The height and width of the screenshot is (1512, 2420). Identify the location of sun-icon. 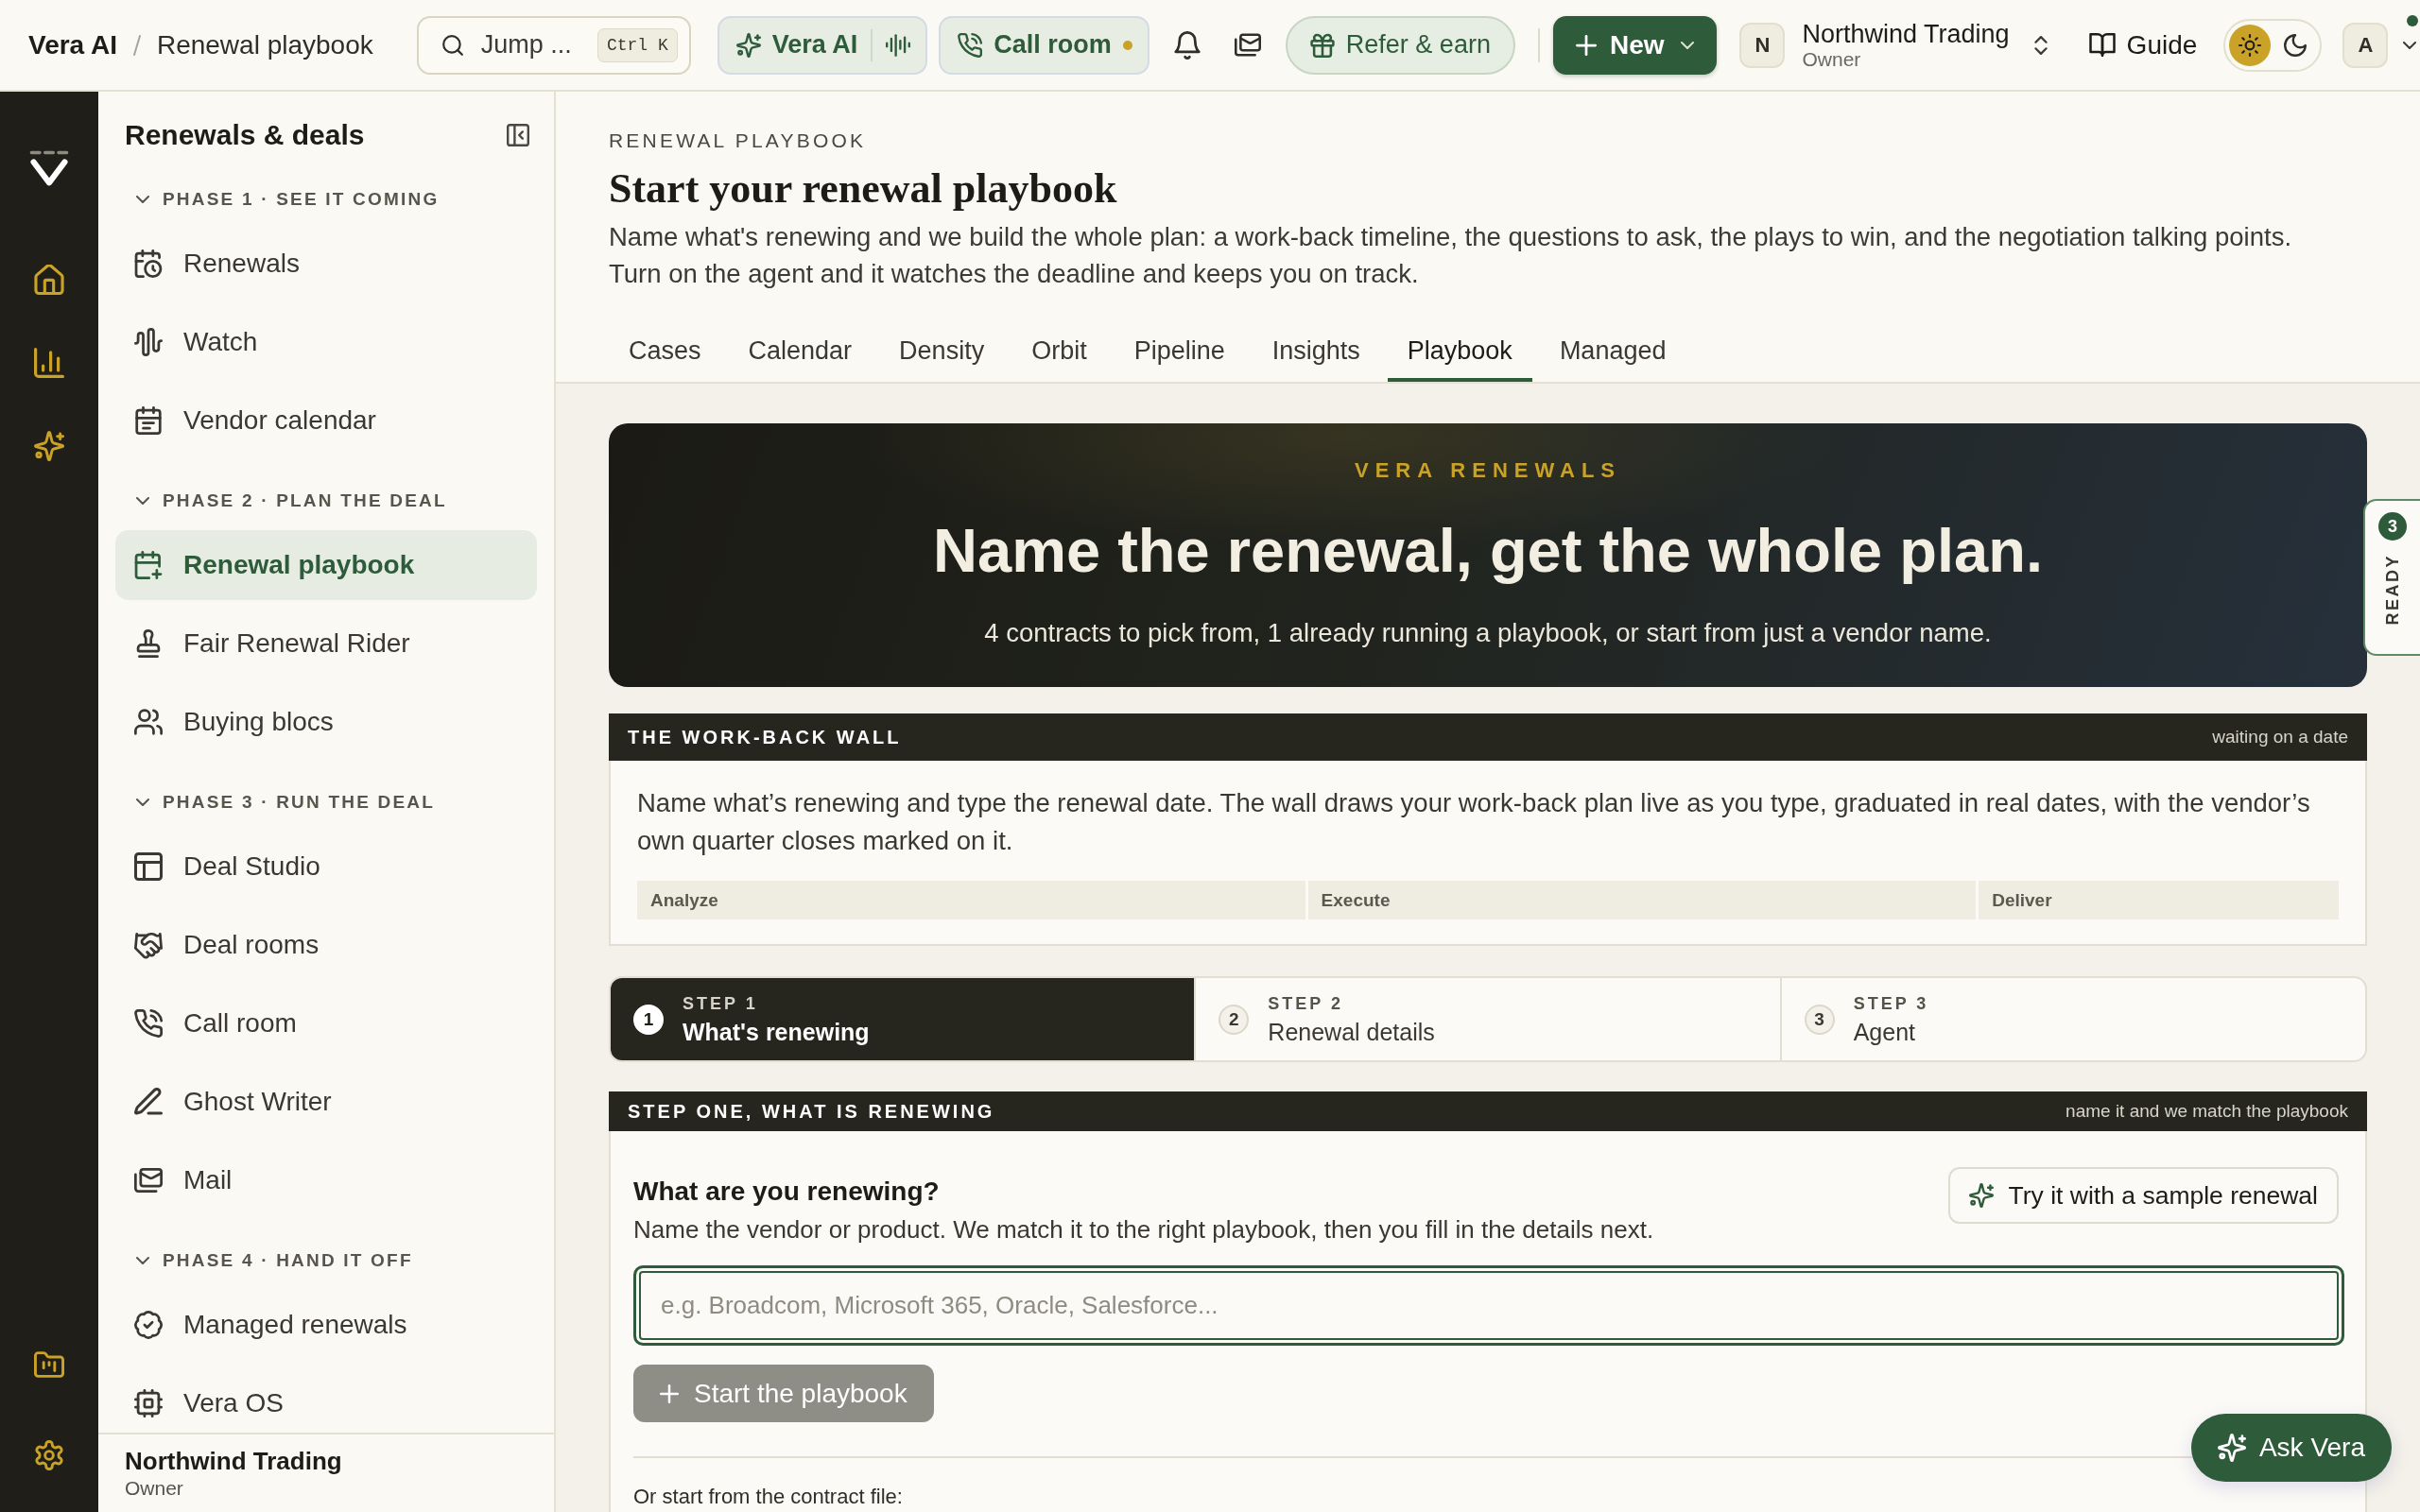
(2250, 45).